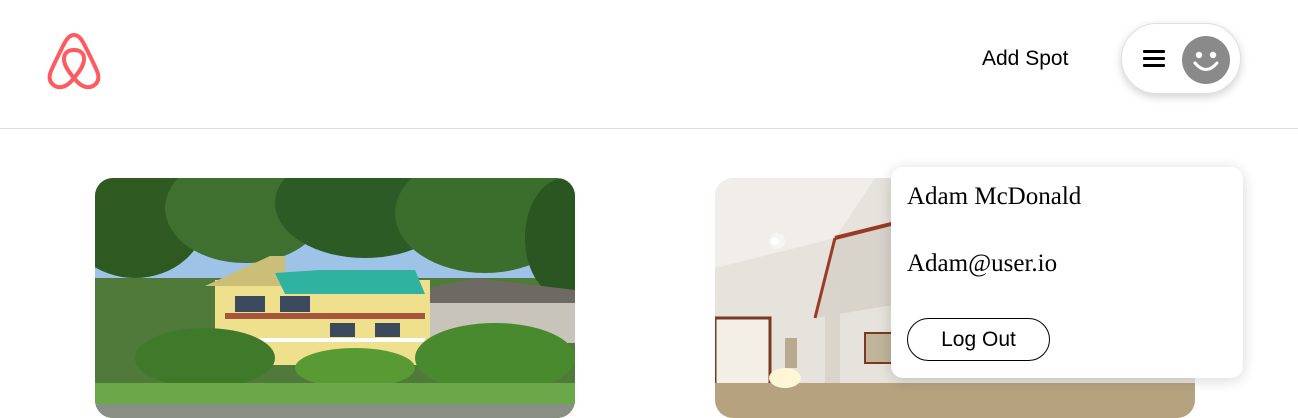 The width and height of the screenshot is (1298, 418). I want to click on user-email: Adam@user.io, so click(982, 263).